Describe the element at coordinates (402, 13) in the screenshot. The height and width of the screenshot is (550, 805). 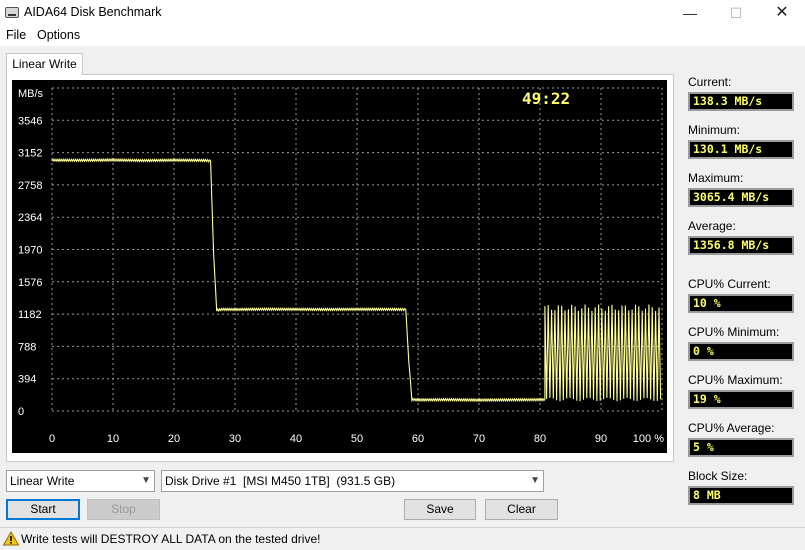
I see `title-bar: AIDA64 Disk Benchmark — ☐ ✕` at that location.